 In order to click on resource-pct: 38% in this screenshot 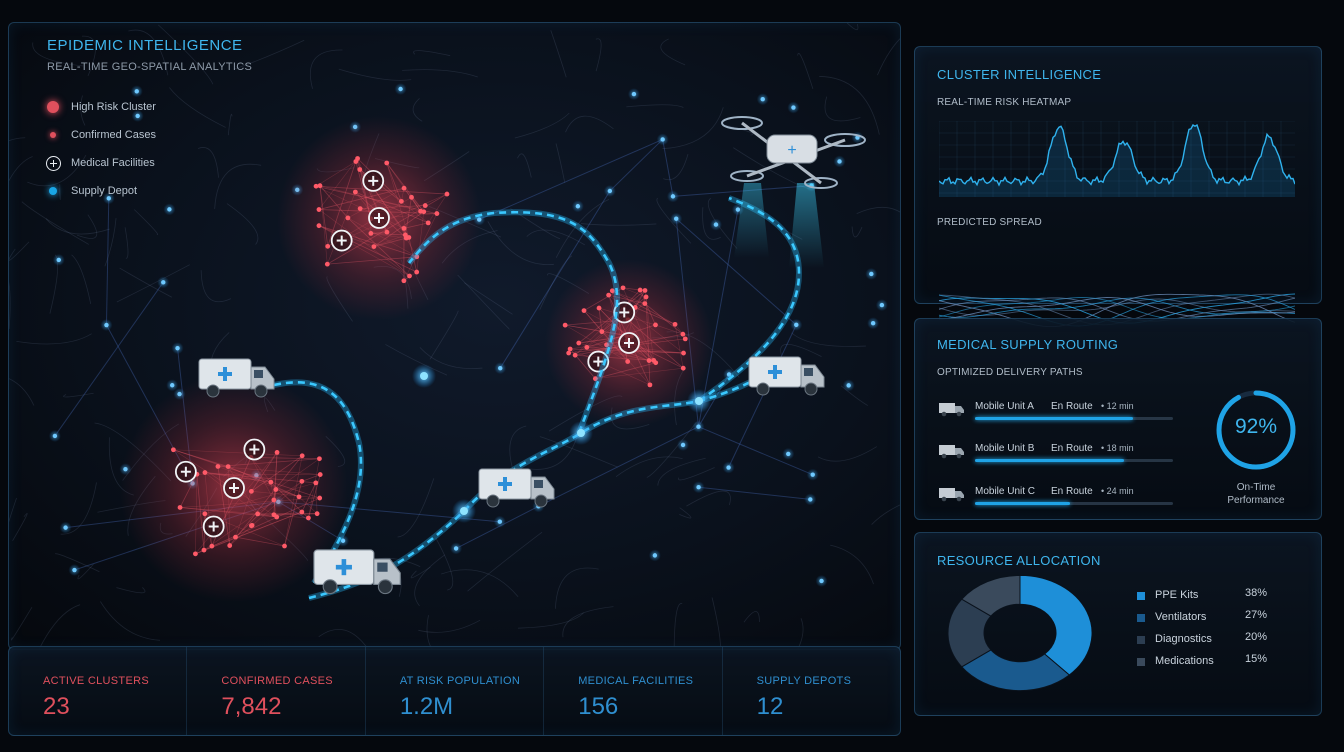, I will do `click(1256, 593)`.